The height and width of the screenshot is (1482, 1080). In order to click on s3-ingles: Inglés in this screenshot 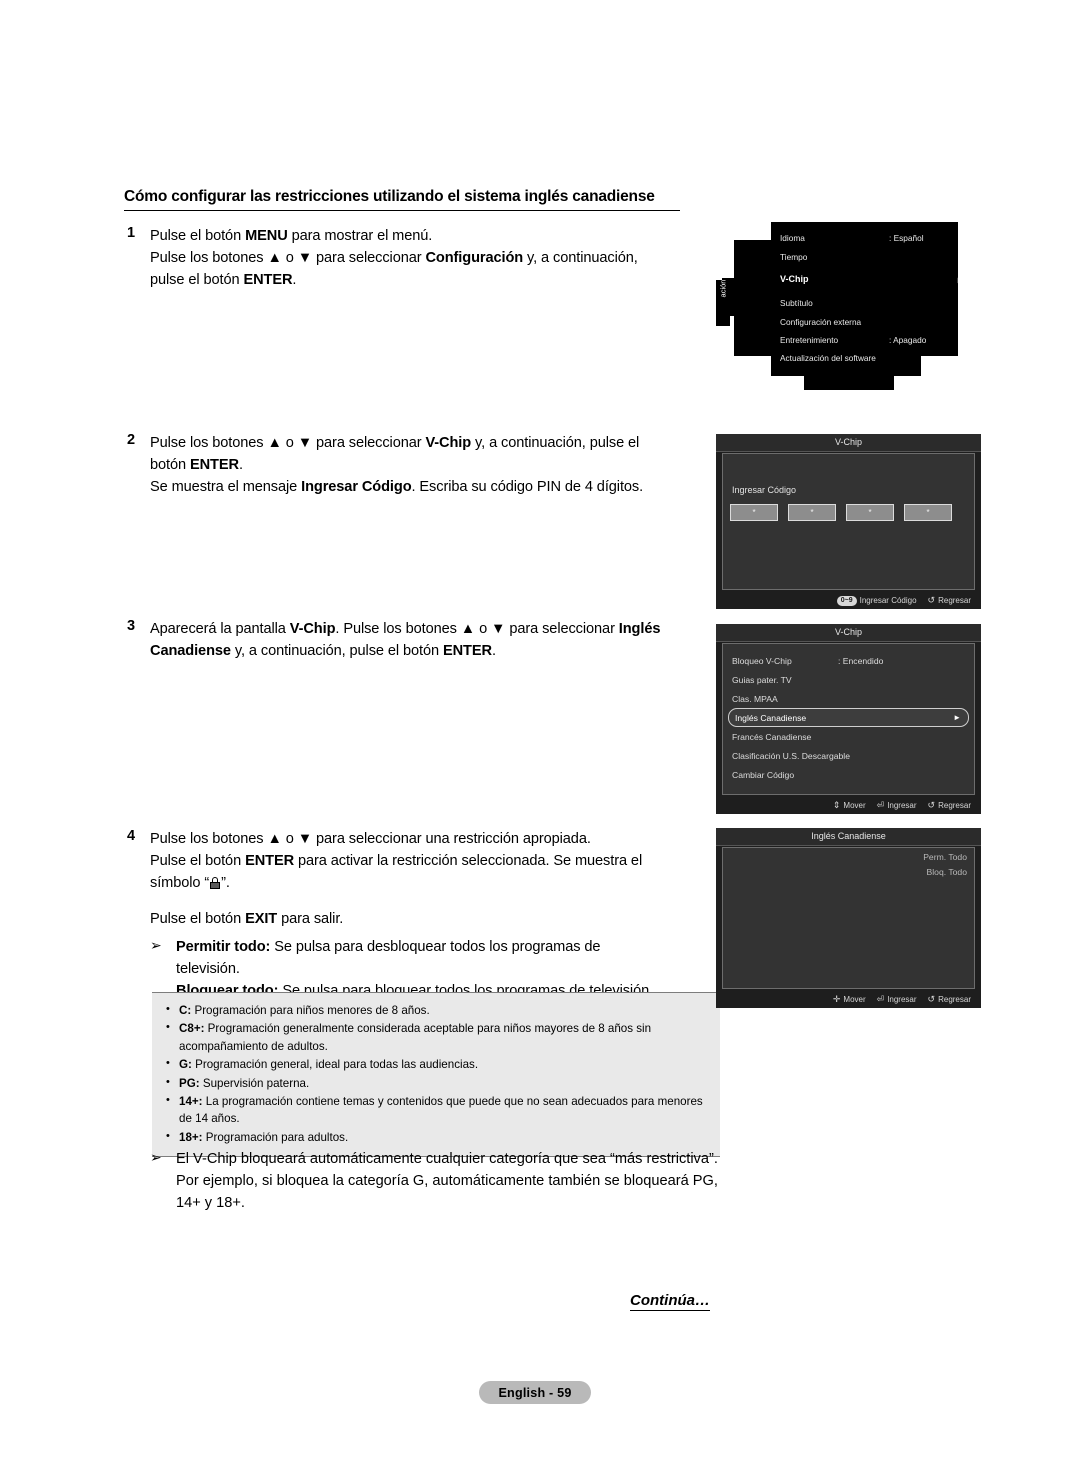, I will do `click(639, 629)`.